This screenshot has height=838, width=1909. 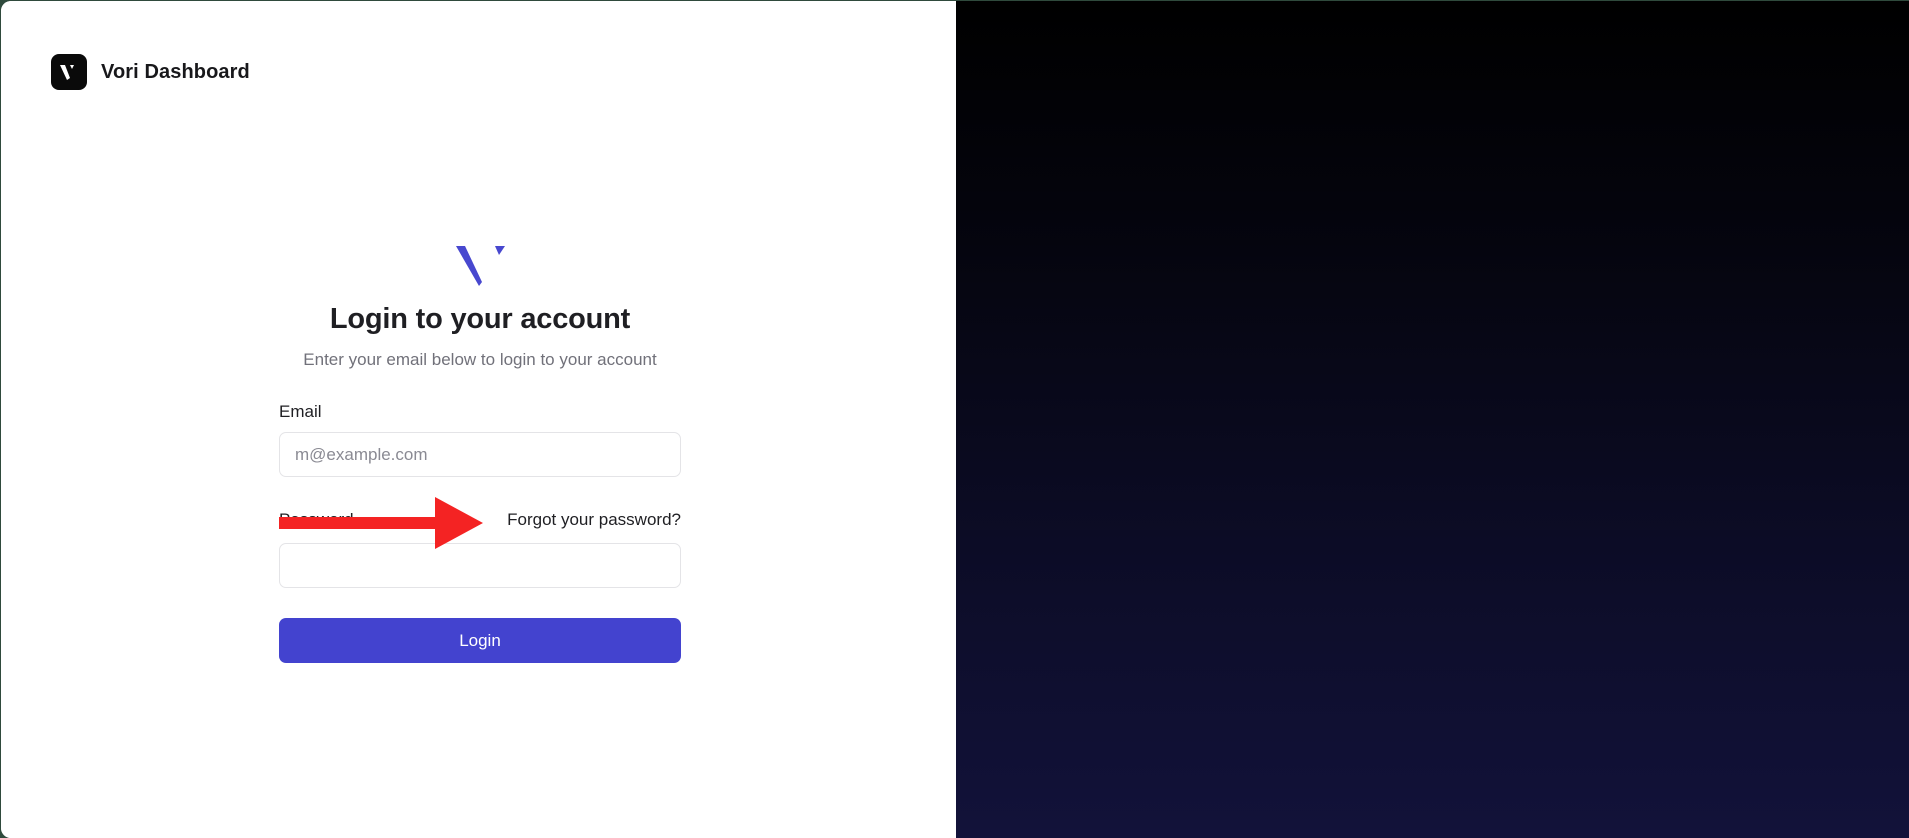 What do you see at coordinates (175, 71) in the screenshot?
I see `brand-name: Vori Dashboard` at bounding box center [175, 71].